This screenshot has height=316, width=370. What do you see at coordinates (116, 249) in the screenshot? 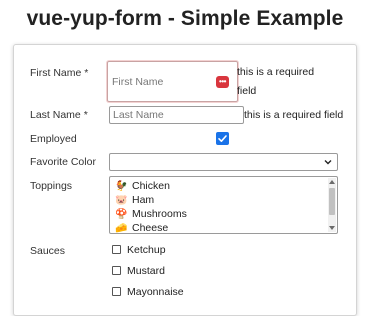
I see `ketchup-checkbox` at bounding box center [116, 249].